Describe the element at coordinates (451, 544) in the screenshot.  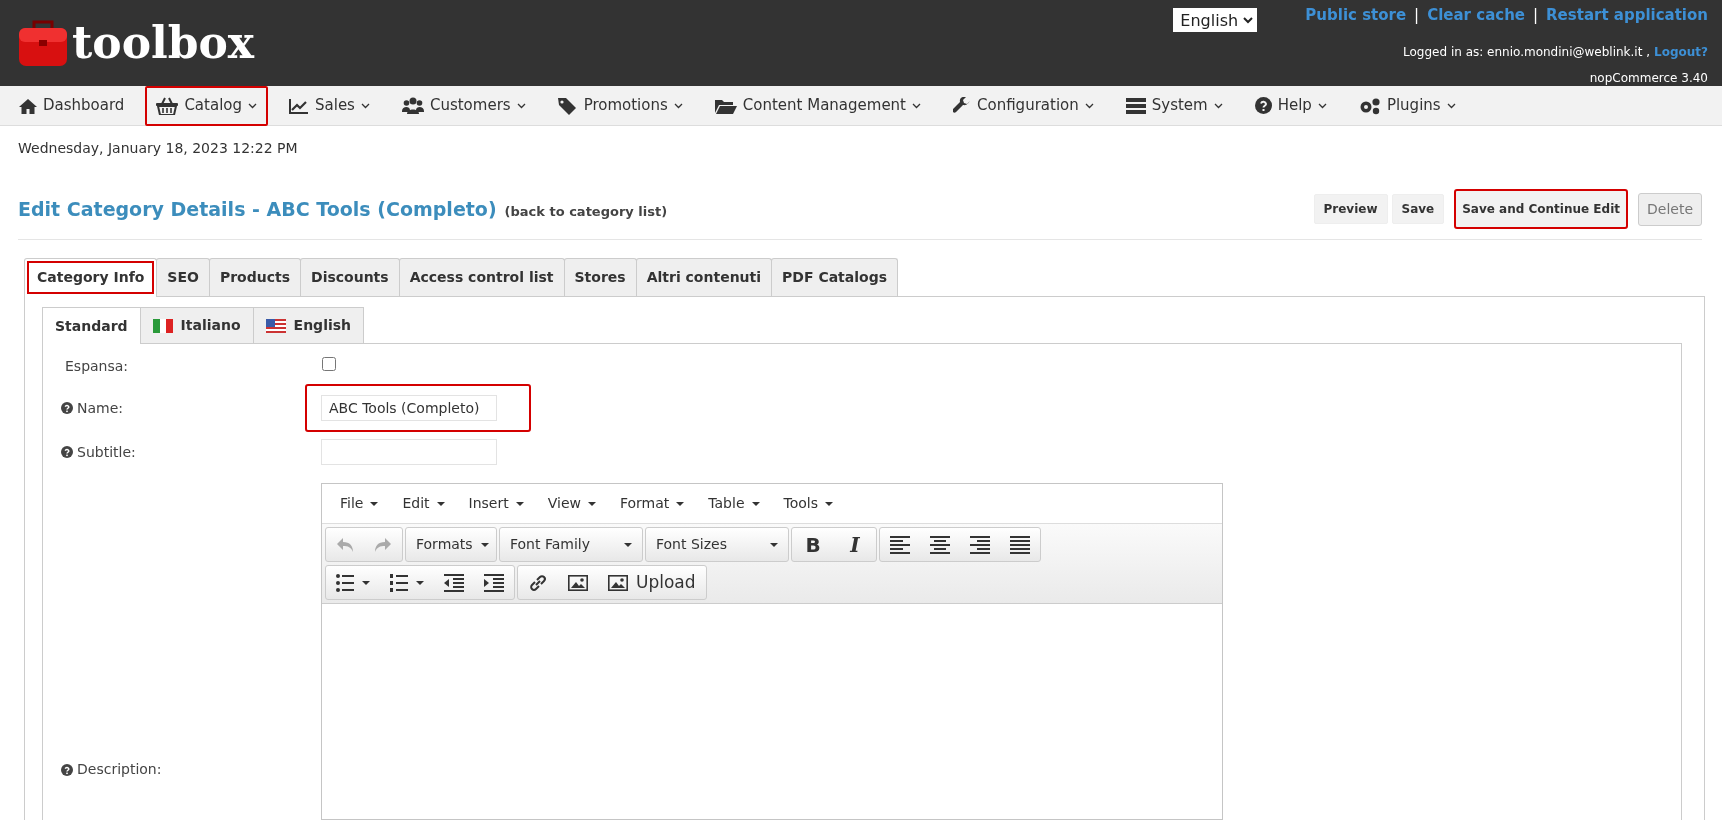
I see `dropdown-select: Formats` at that location.